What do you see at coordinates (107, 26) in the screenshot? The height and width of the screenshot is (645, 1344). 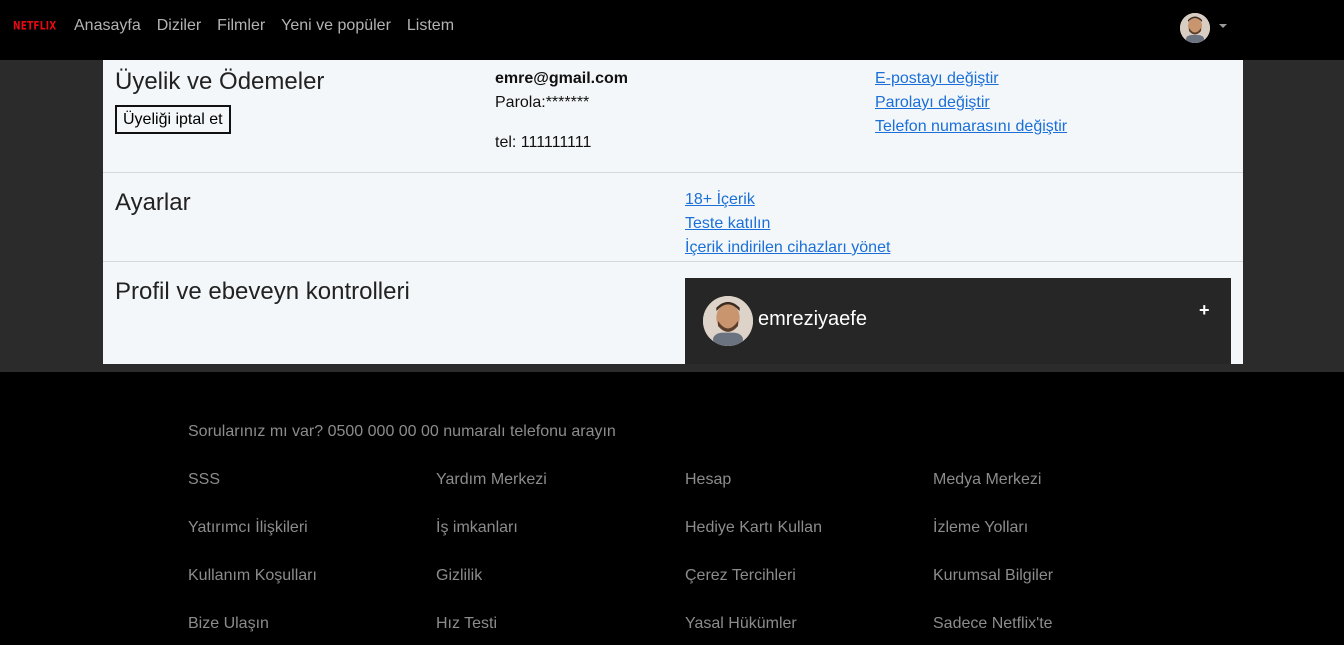 I see `nav-link-home: Anasayfa` at bounding box center [107, 26].